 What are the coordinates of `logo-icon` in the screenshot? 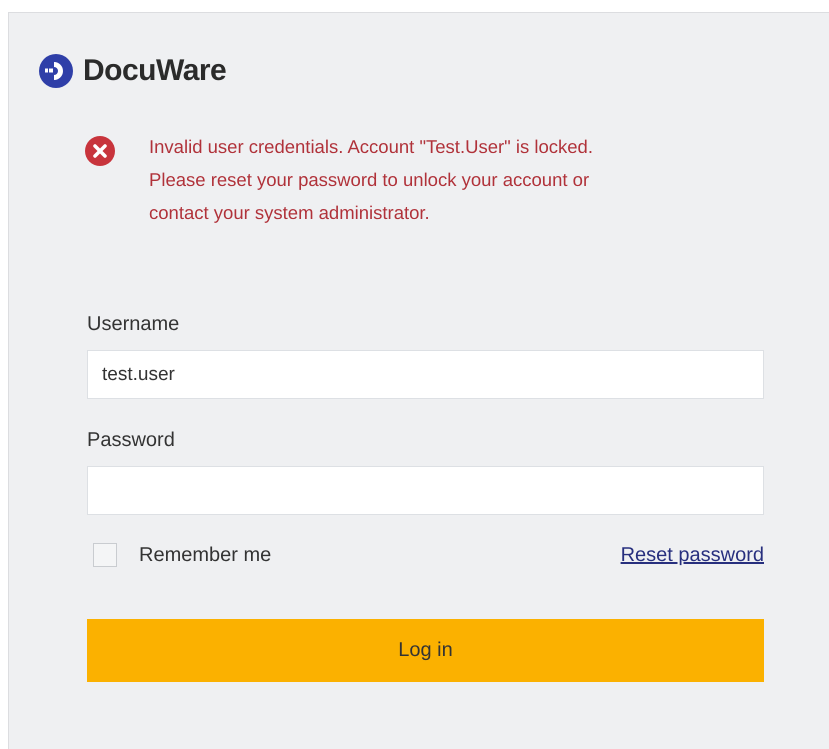 It's located at (56, 71).